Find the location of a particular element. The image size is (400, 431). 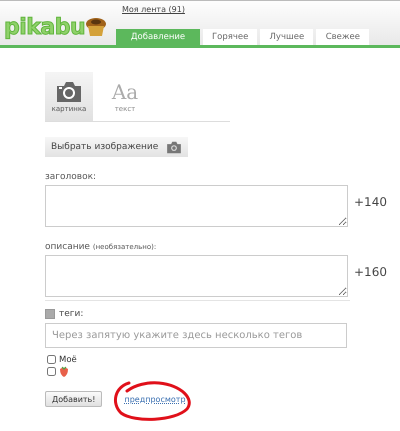

character-counter: +140 is located at coordinates (370, 202).